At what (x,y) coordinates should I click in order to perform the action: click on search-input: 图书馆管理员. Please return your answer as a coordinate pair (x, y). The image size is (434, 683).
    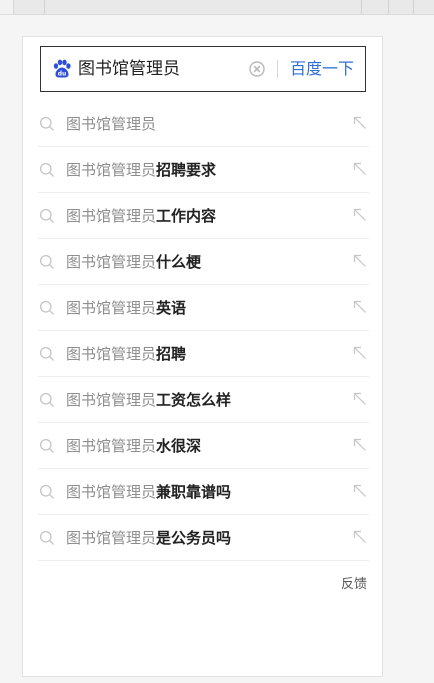
    Looking at the image, I should click on (129, 69).